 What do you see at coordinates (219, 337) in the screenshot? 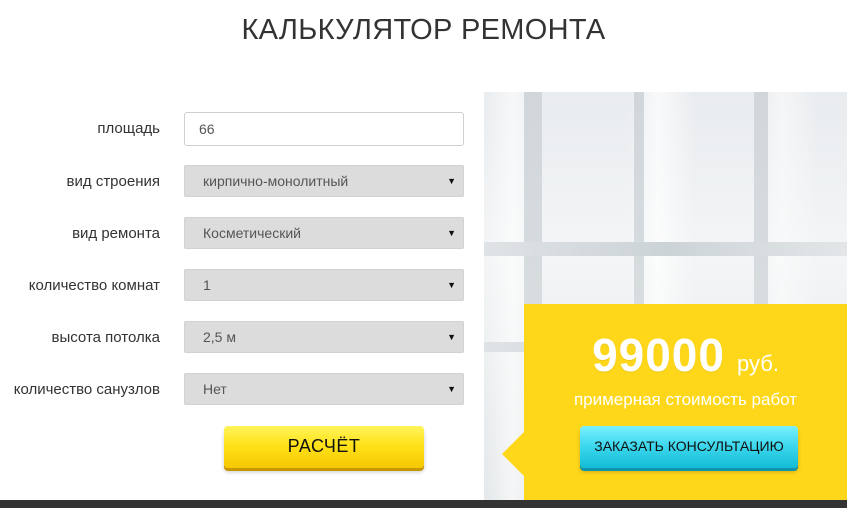
I see `ceiling-height-value: 2,5 м` at bounding box center [219, 337].